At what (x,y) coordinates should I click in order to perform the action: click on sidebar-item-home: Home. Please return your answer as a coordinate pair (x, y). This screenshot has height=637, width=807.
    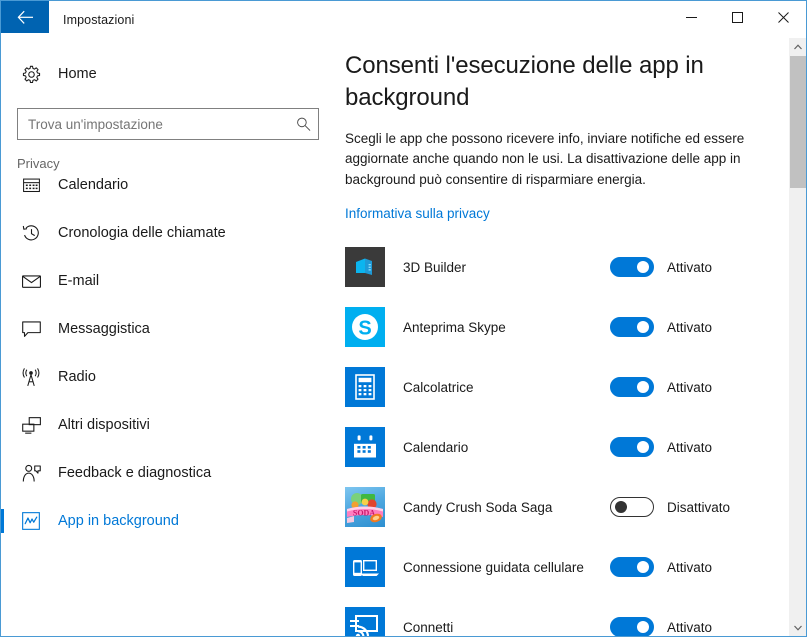
    Looking at the image, I should click on (168, 74).